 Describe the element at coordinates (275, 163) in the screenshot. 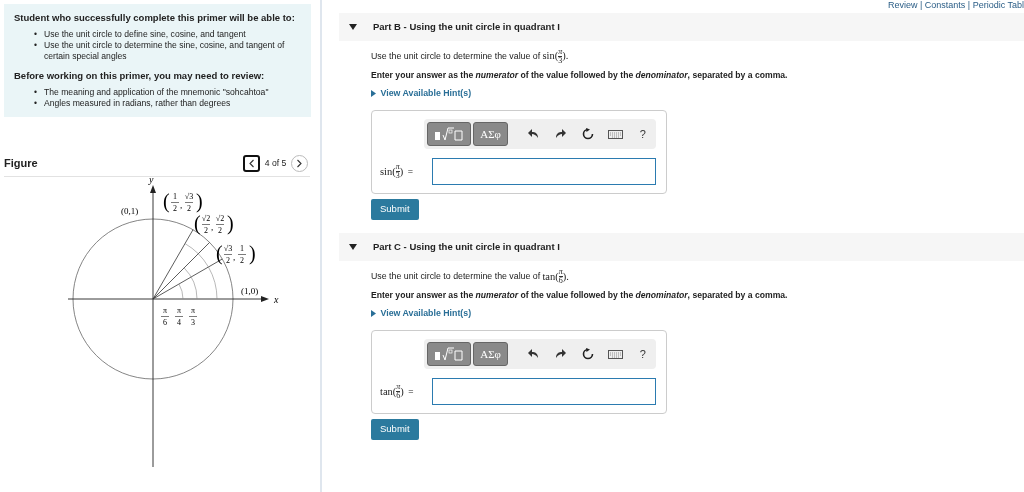

I see `page-counter: 4 of 5` at that location.